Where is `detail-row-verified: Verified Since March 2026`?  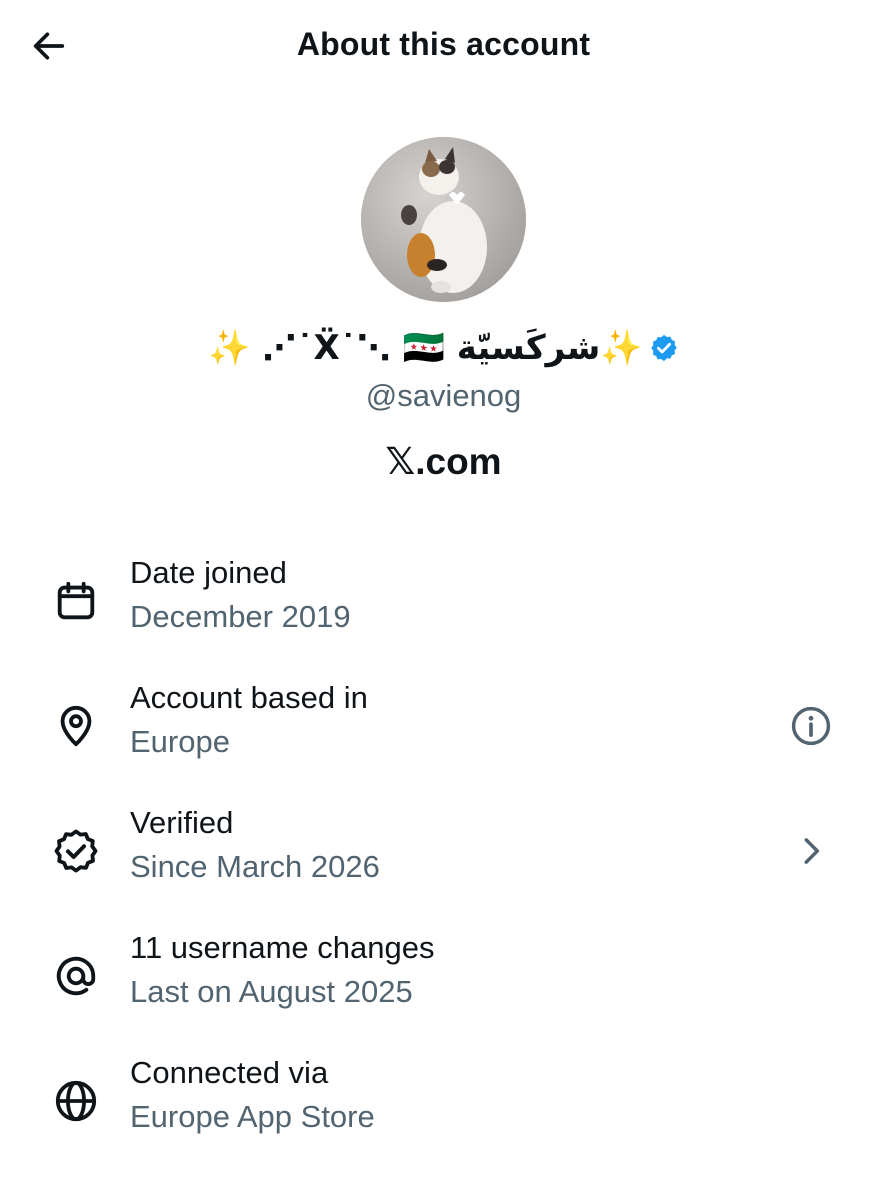 detail-row-verified: Verified Since March 2026 is located at coordinates (443, 860).